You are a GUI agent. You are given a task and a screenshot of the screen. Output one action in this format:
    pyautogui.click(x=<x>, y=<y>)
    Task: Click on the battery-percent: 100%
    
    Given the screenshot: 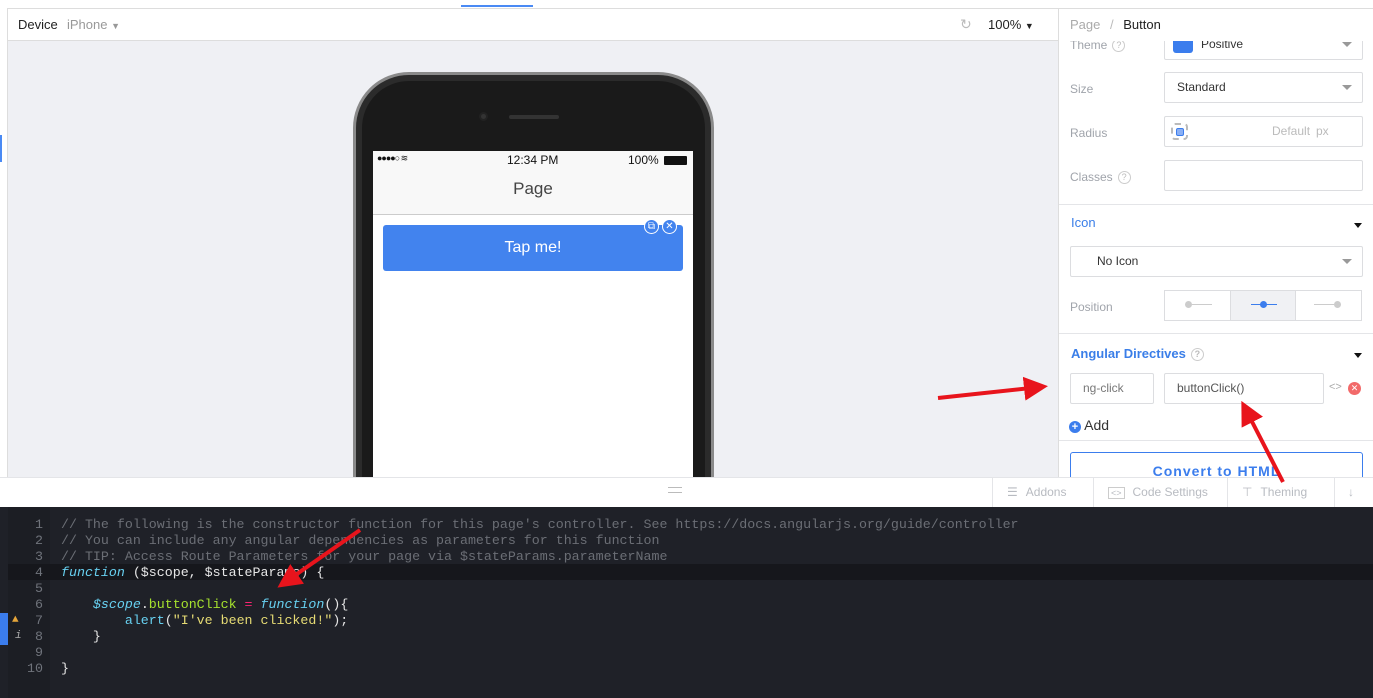 What is the action you would take?
    pyautogui.click(x=643, y=160)
    